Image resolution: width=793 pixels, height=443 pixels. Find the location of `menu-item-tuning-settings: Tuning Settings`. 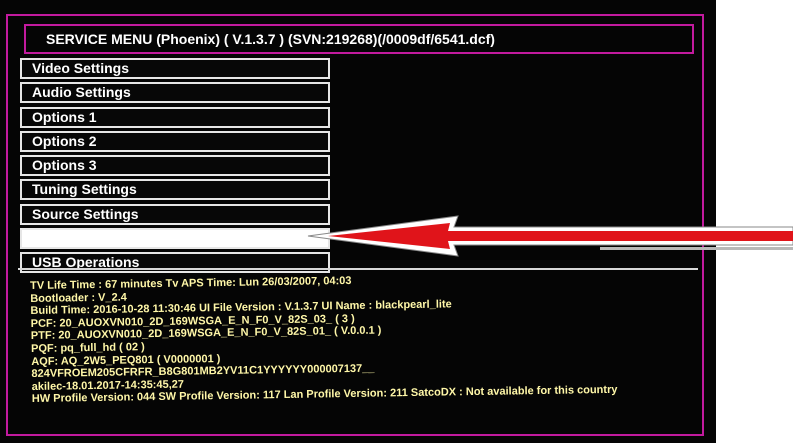

menu-item-tuning-settings: Tuning Settings is located at coordinates (175, 190).